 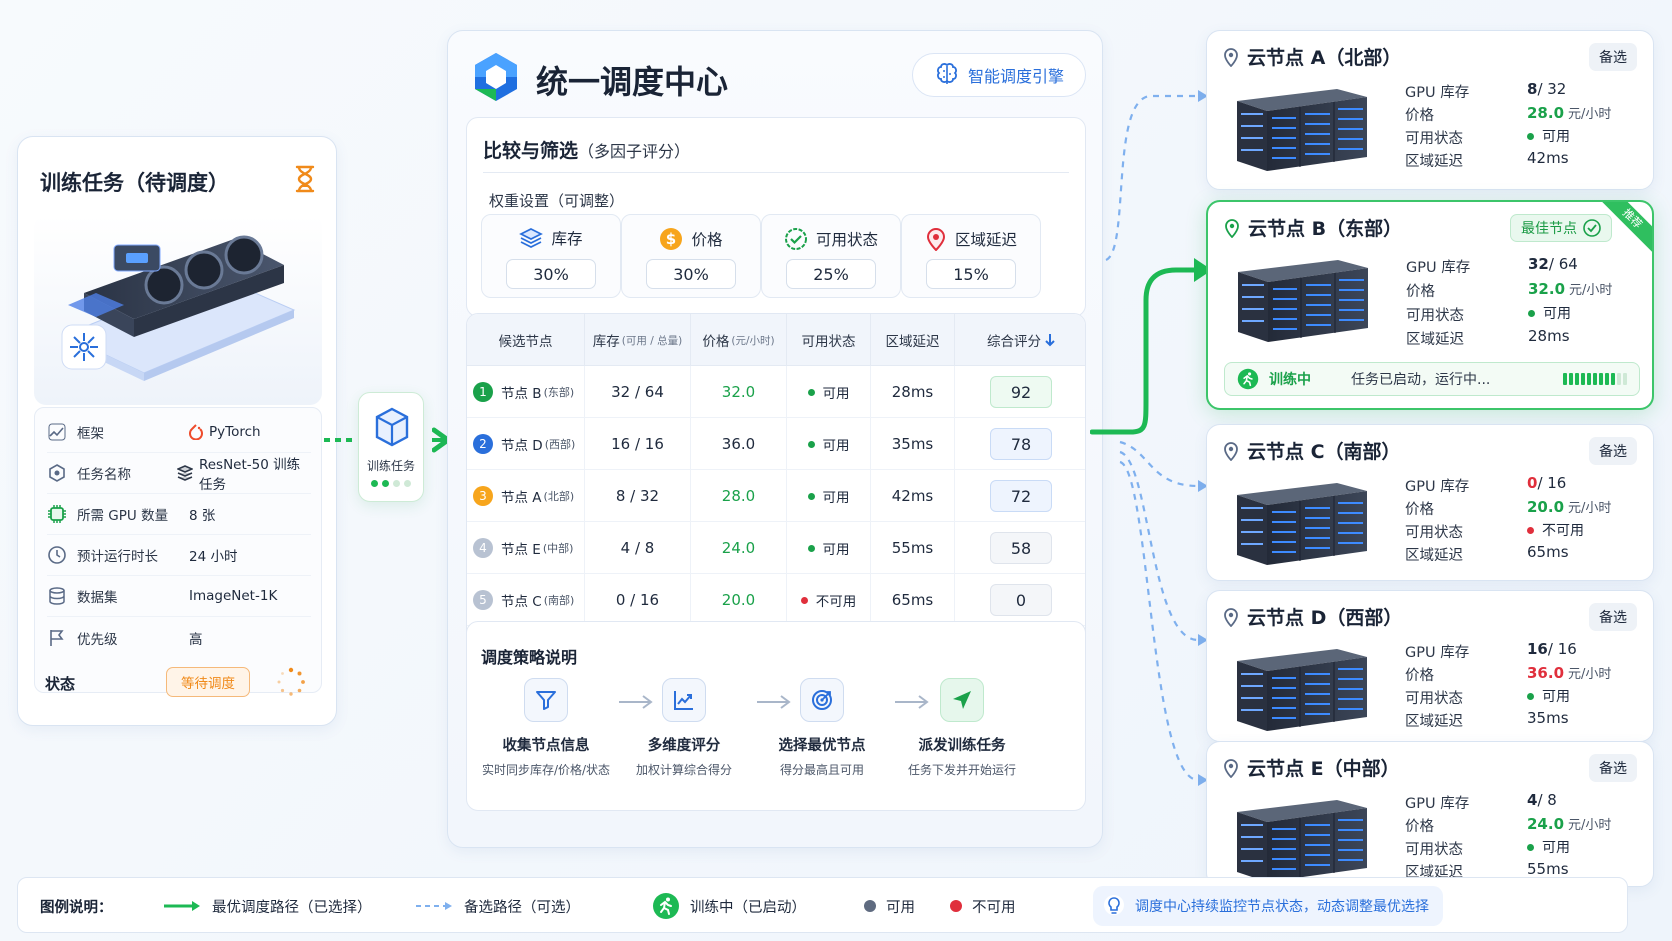 I want to click on step-title: 收集节点信息, so click(x=546, y=746).